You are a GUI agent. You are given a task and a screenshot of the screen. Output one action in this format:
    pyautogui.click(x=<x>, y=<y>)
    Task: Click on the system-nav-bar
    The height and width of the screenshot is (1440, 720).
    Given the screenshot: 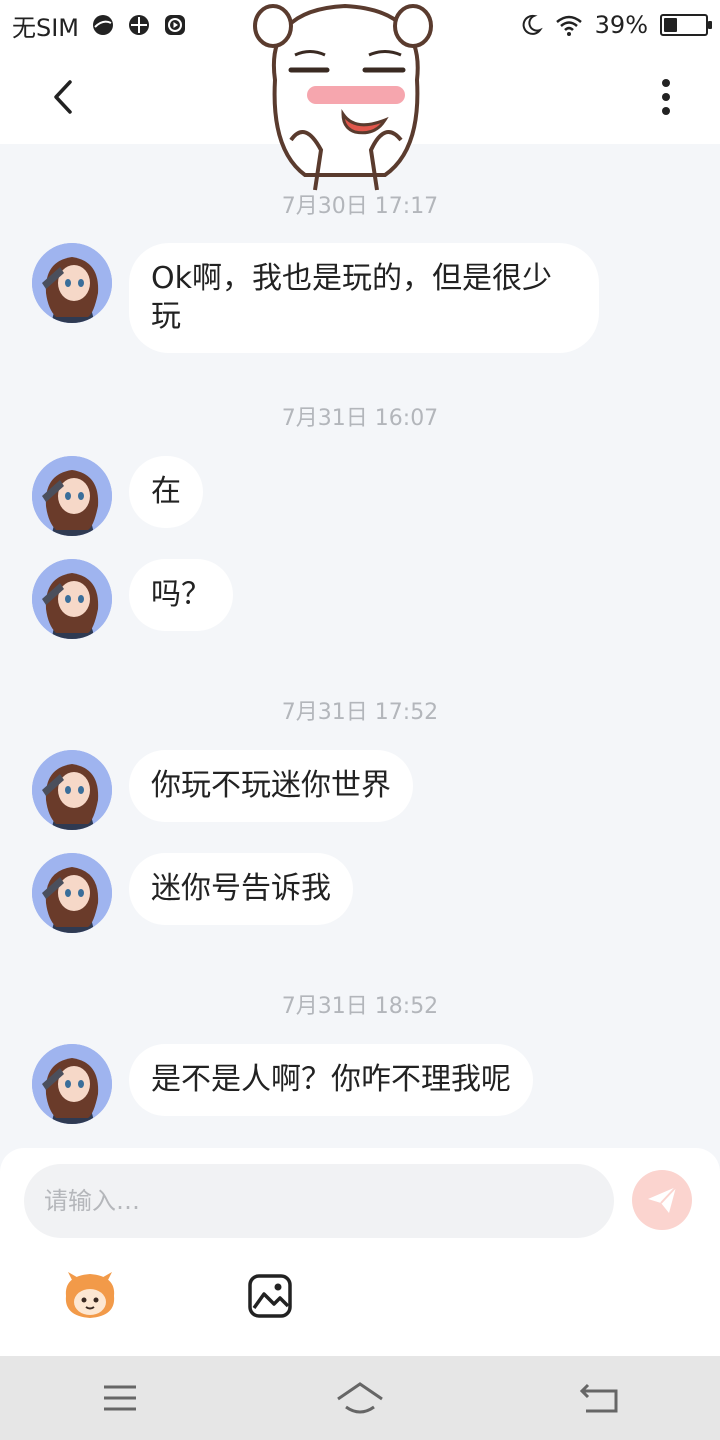 What is the action you would take?
    pyautogui.click(x=360, y=1398)
    